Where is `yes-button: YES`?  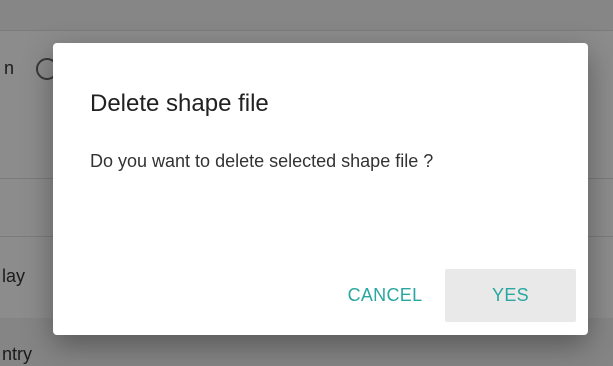
yes-button: YES is located at coordinates (510, 295).